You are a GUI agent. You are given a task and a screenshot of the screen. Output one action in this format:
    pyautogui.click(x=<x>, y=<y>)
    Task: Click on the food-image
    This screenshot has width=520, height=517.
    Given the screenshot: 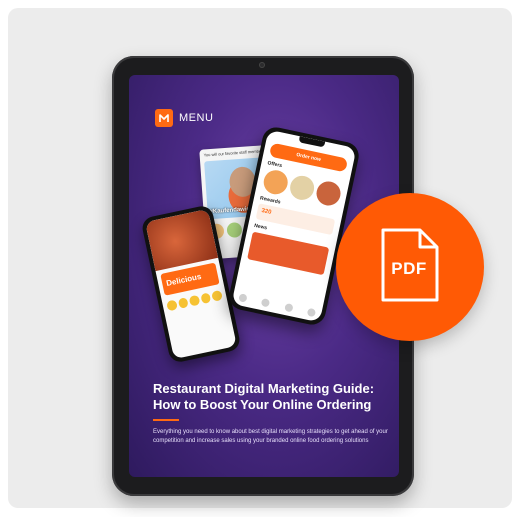 What is the action you would take?
    pyautogui.click(x=182, y=240)
    